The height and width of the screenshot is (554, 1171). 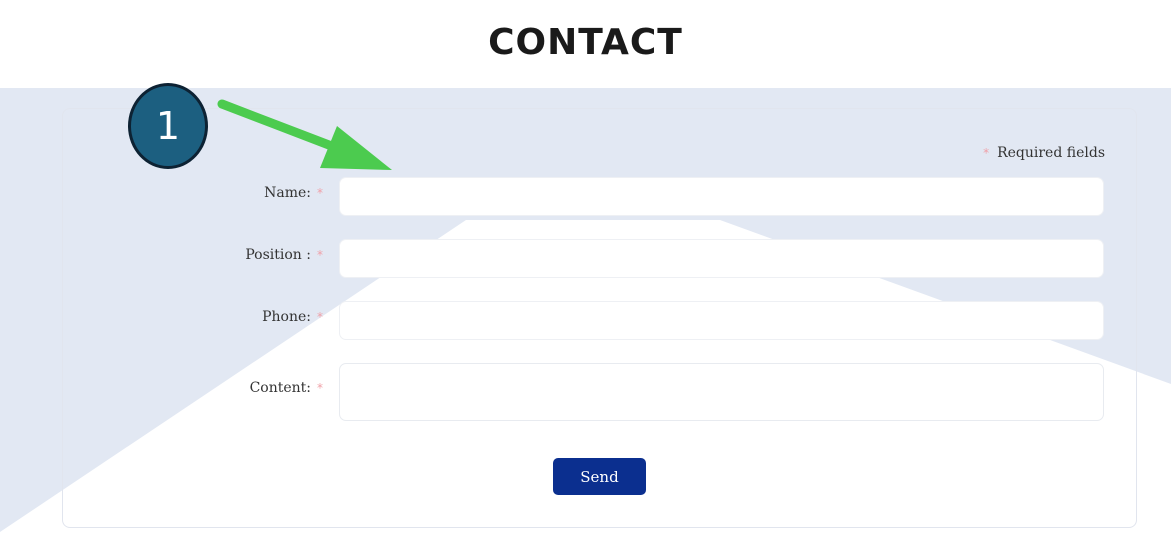 I want to click on position-field, so click(x=721, y=258).